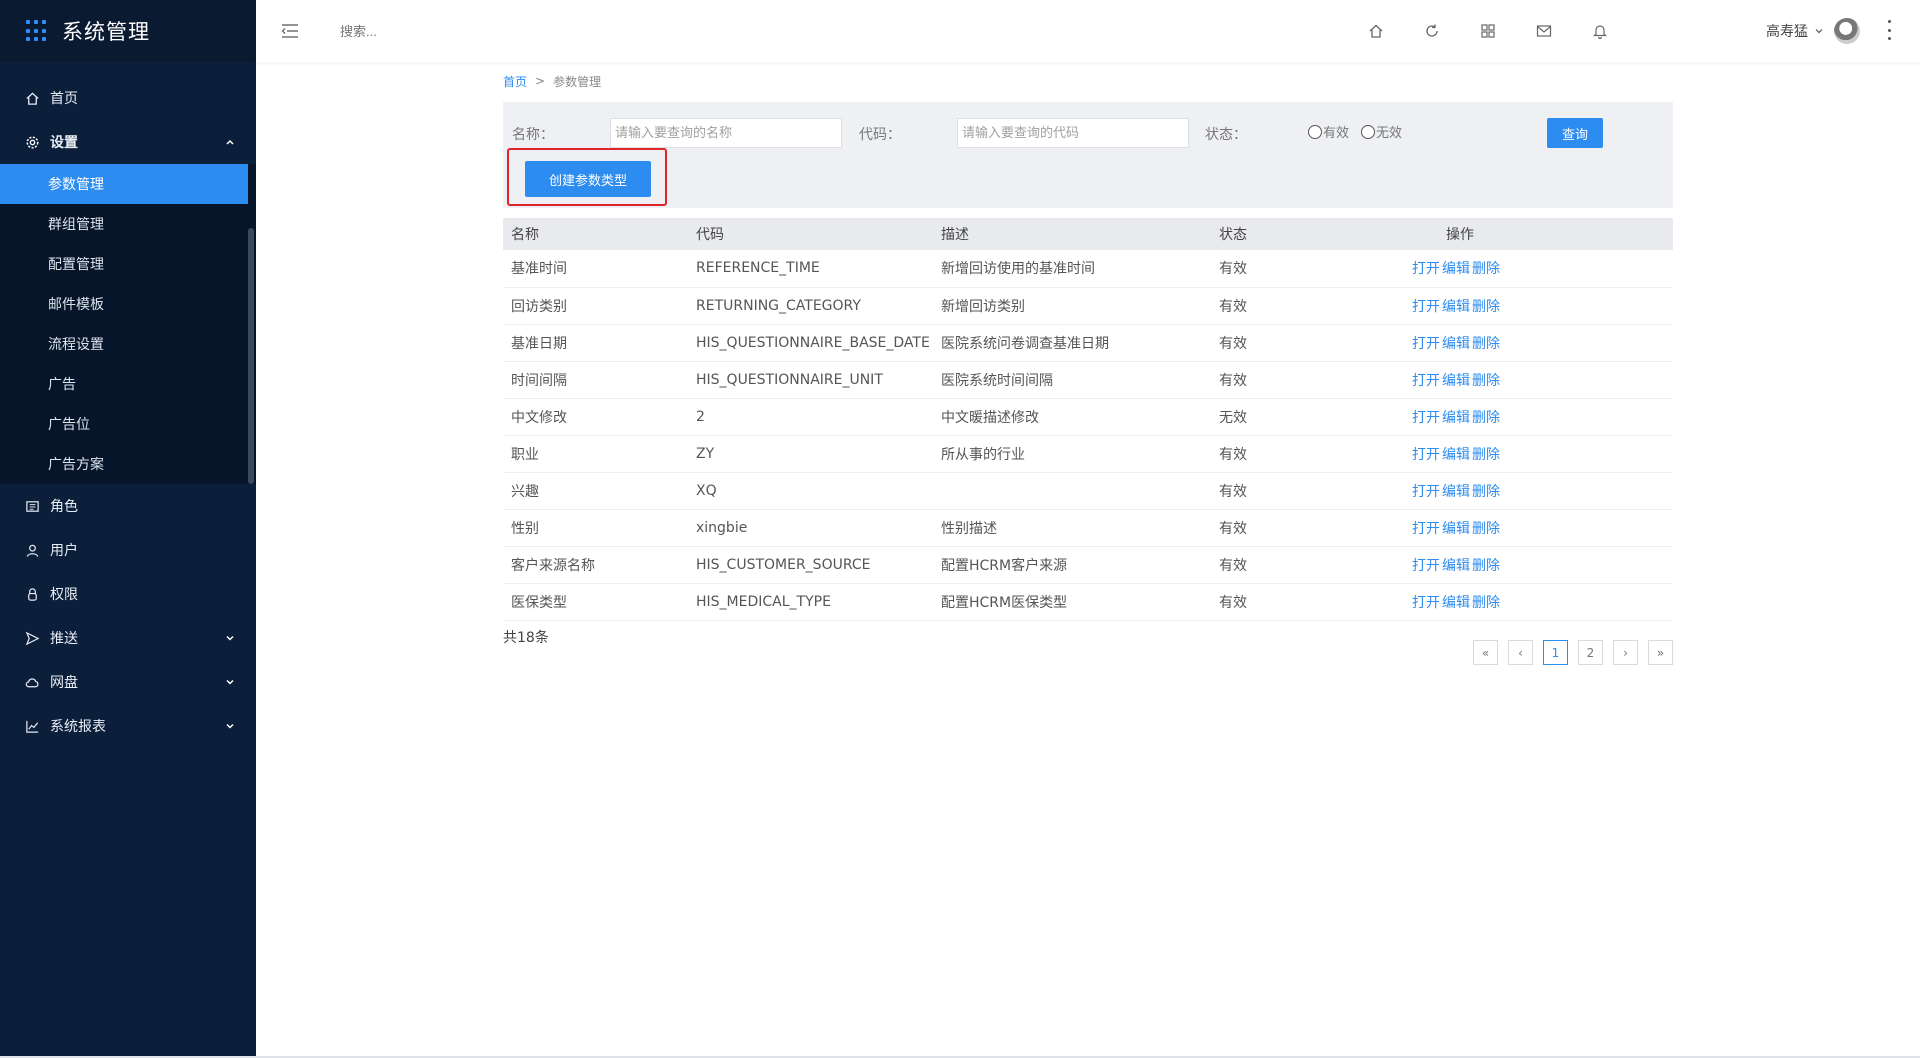 This screenshot has height=1058, width=1920. Describe the element at coordinates (1488, 31) in the screenshot. I see `apps-icon` at that location.